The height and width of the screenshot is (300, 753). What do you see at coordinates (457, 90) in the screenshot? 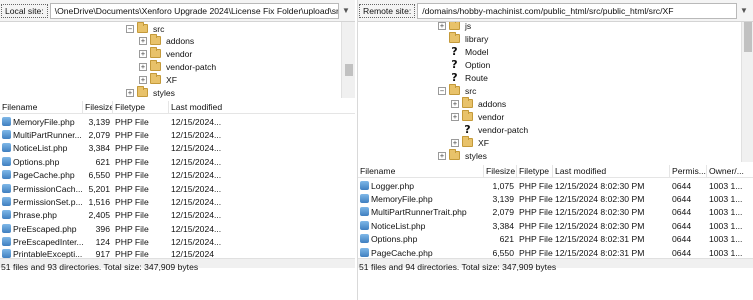
I see `tree-item-src: − src` at bounding box center [457, 90].